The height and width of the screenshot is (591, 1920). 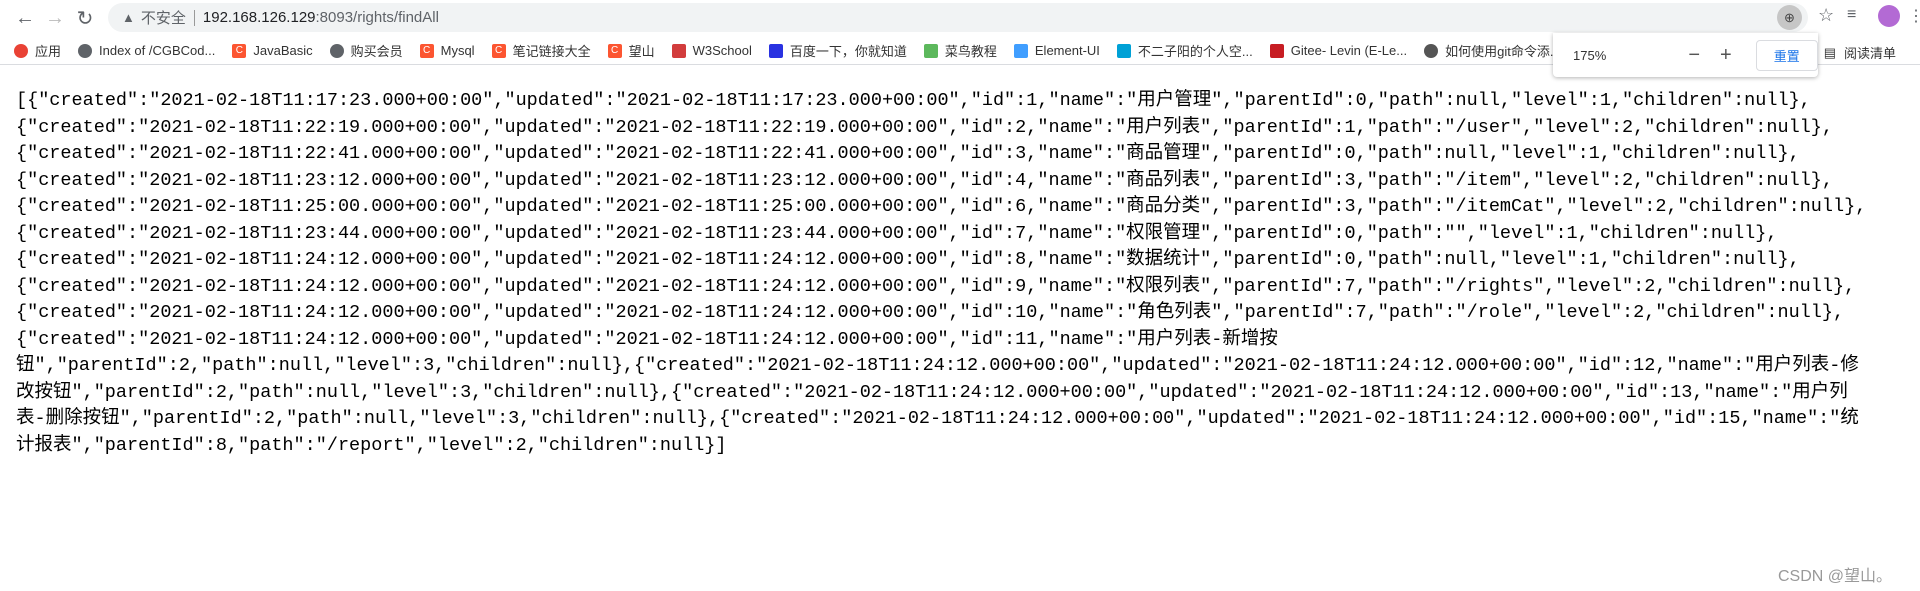 I want to click on forward-icon: →, so click(x=55, y=19).